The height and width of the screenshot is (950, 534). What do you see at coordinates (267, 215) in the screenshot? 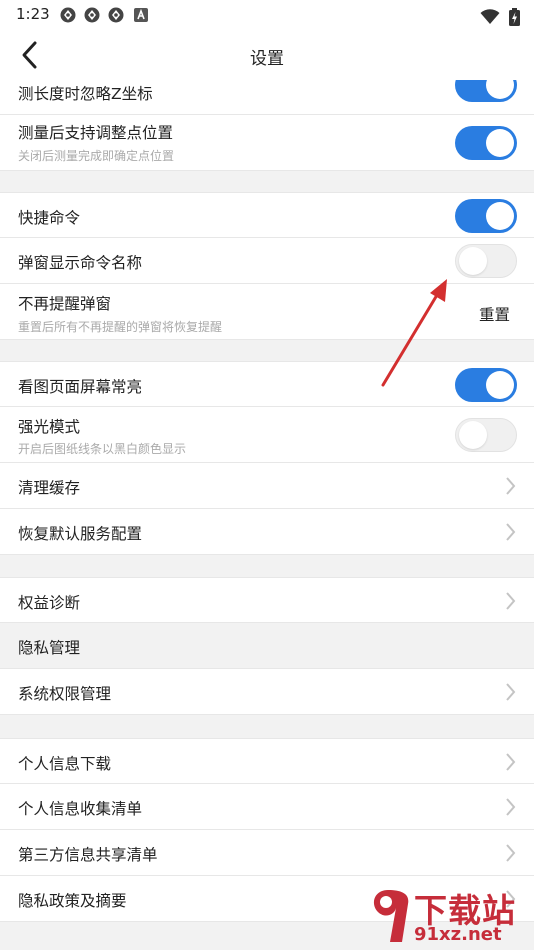
I see `setting-shortcut-command: 快捷命令` at bounding box center [267, 215].